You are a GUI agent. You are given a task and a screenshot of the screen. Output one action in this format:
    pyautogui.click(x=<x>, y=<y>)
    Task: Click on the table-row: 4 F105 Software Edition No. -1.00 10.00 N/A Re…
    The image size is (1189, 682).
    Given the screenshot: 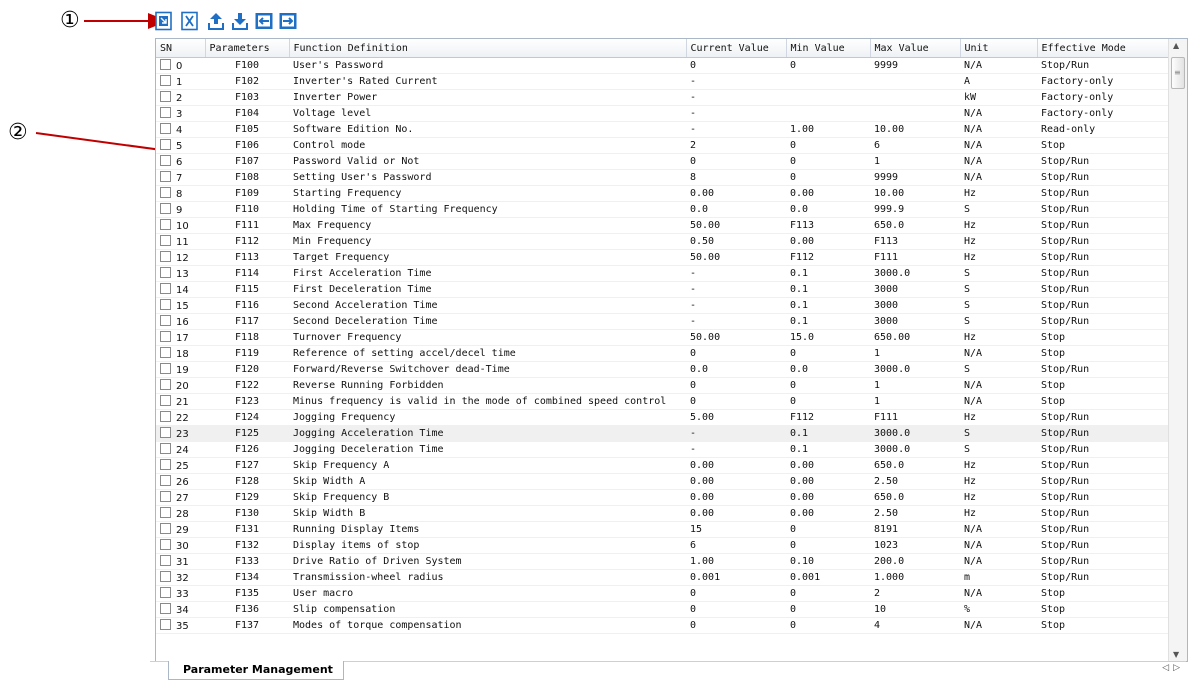 What is the action you would take?
    pyautogui.click(x=662, y=129)
    